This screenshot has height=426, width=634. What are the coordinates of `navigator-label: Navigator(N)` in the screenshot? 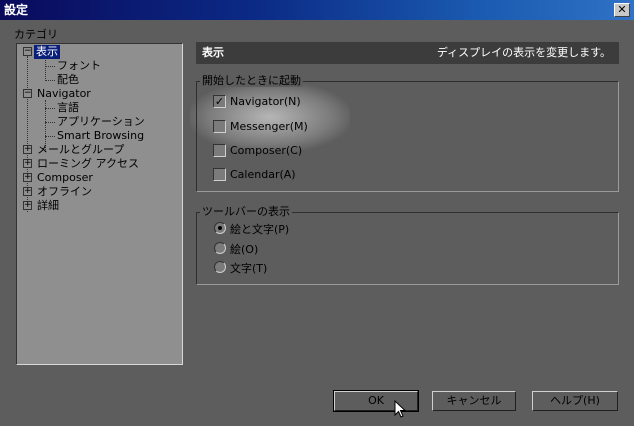 It's located at (265, 101).